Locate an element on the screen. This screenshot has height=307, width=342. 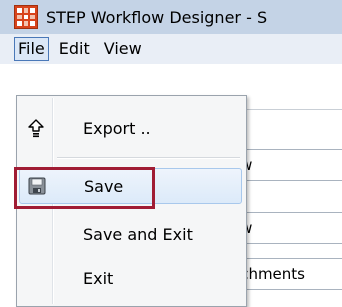
window-title: STEP Workflow Designer - S is located at coordinates (157, 17).